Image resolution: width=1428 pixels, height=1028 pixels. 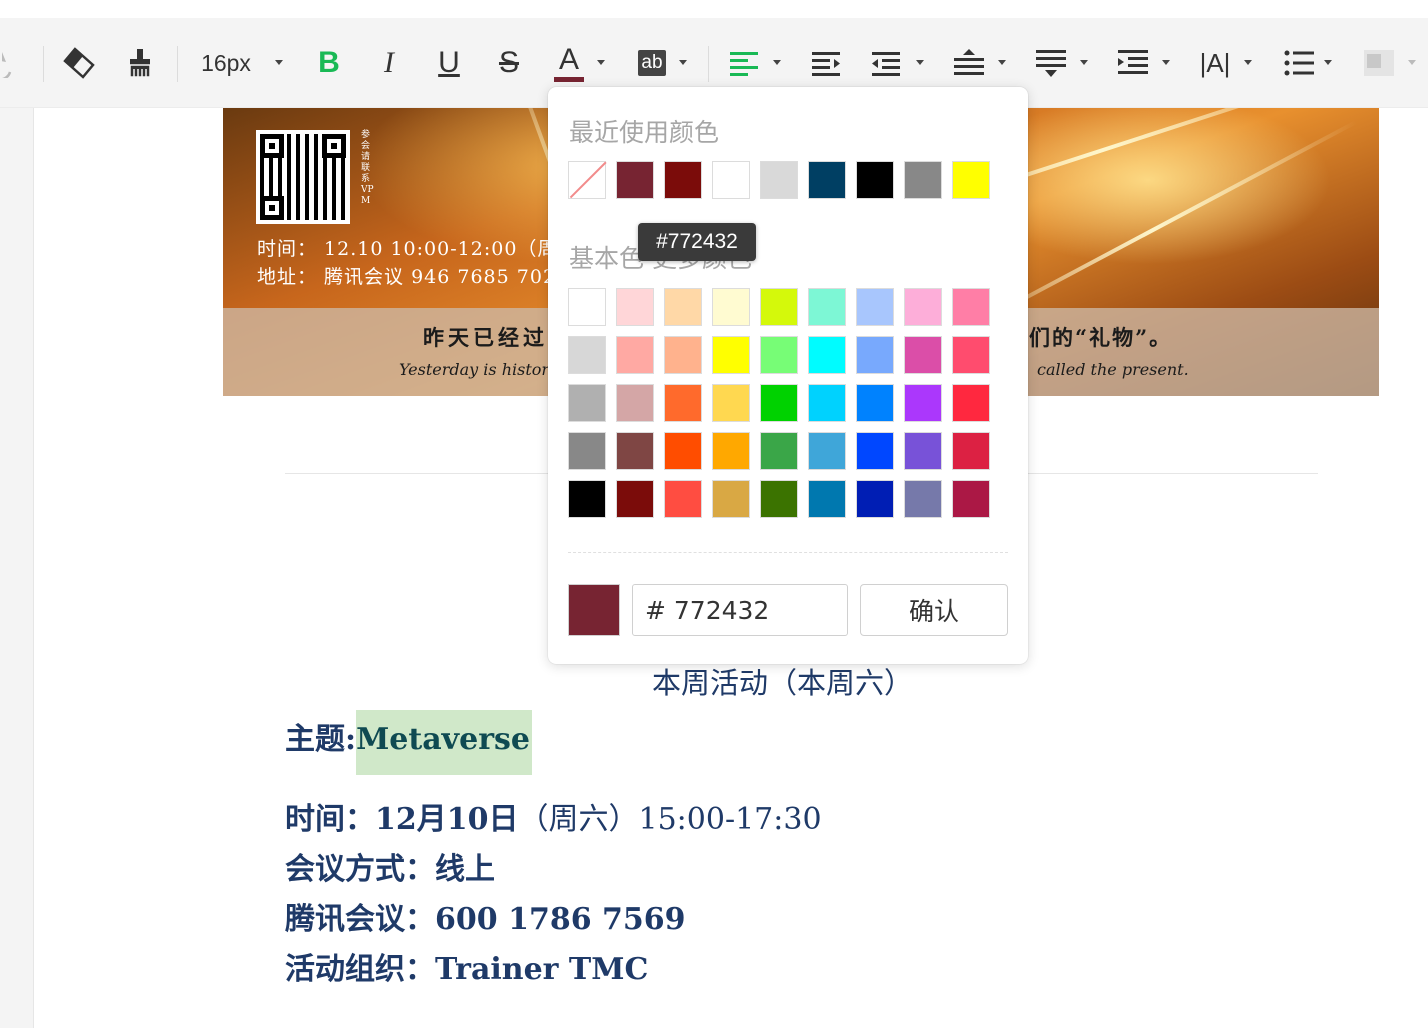 What do you see at coordinates (920, 62) in the screenshot?
I see `outdent-chevron-down-icon` at bounding box center [920, 62].